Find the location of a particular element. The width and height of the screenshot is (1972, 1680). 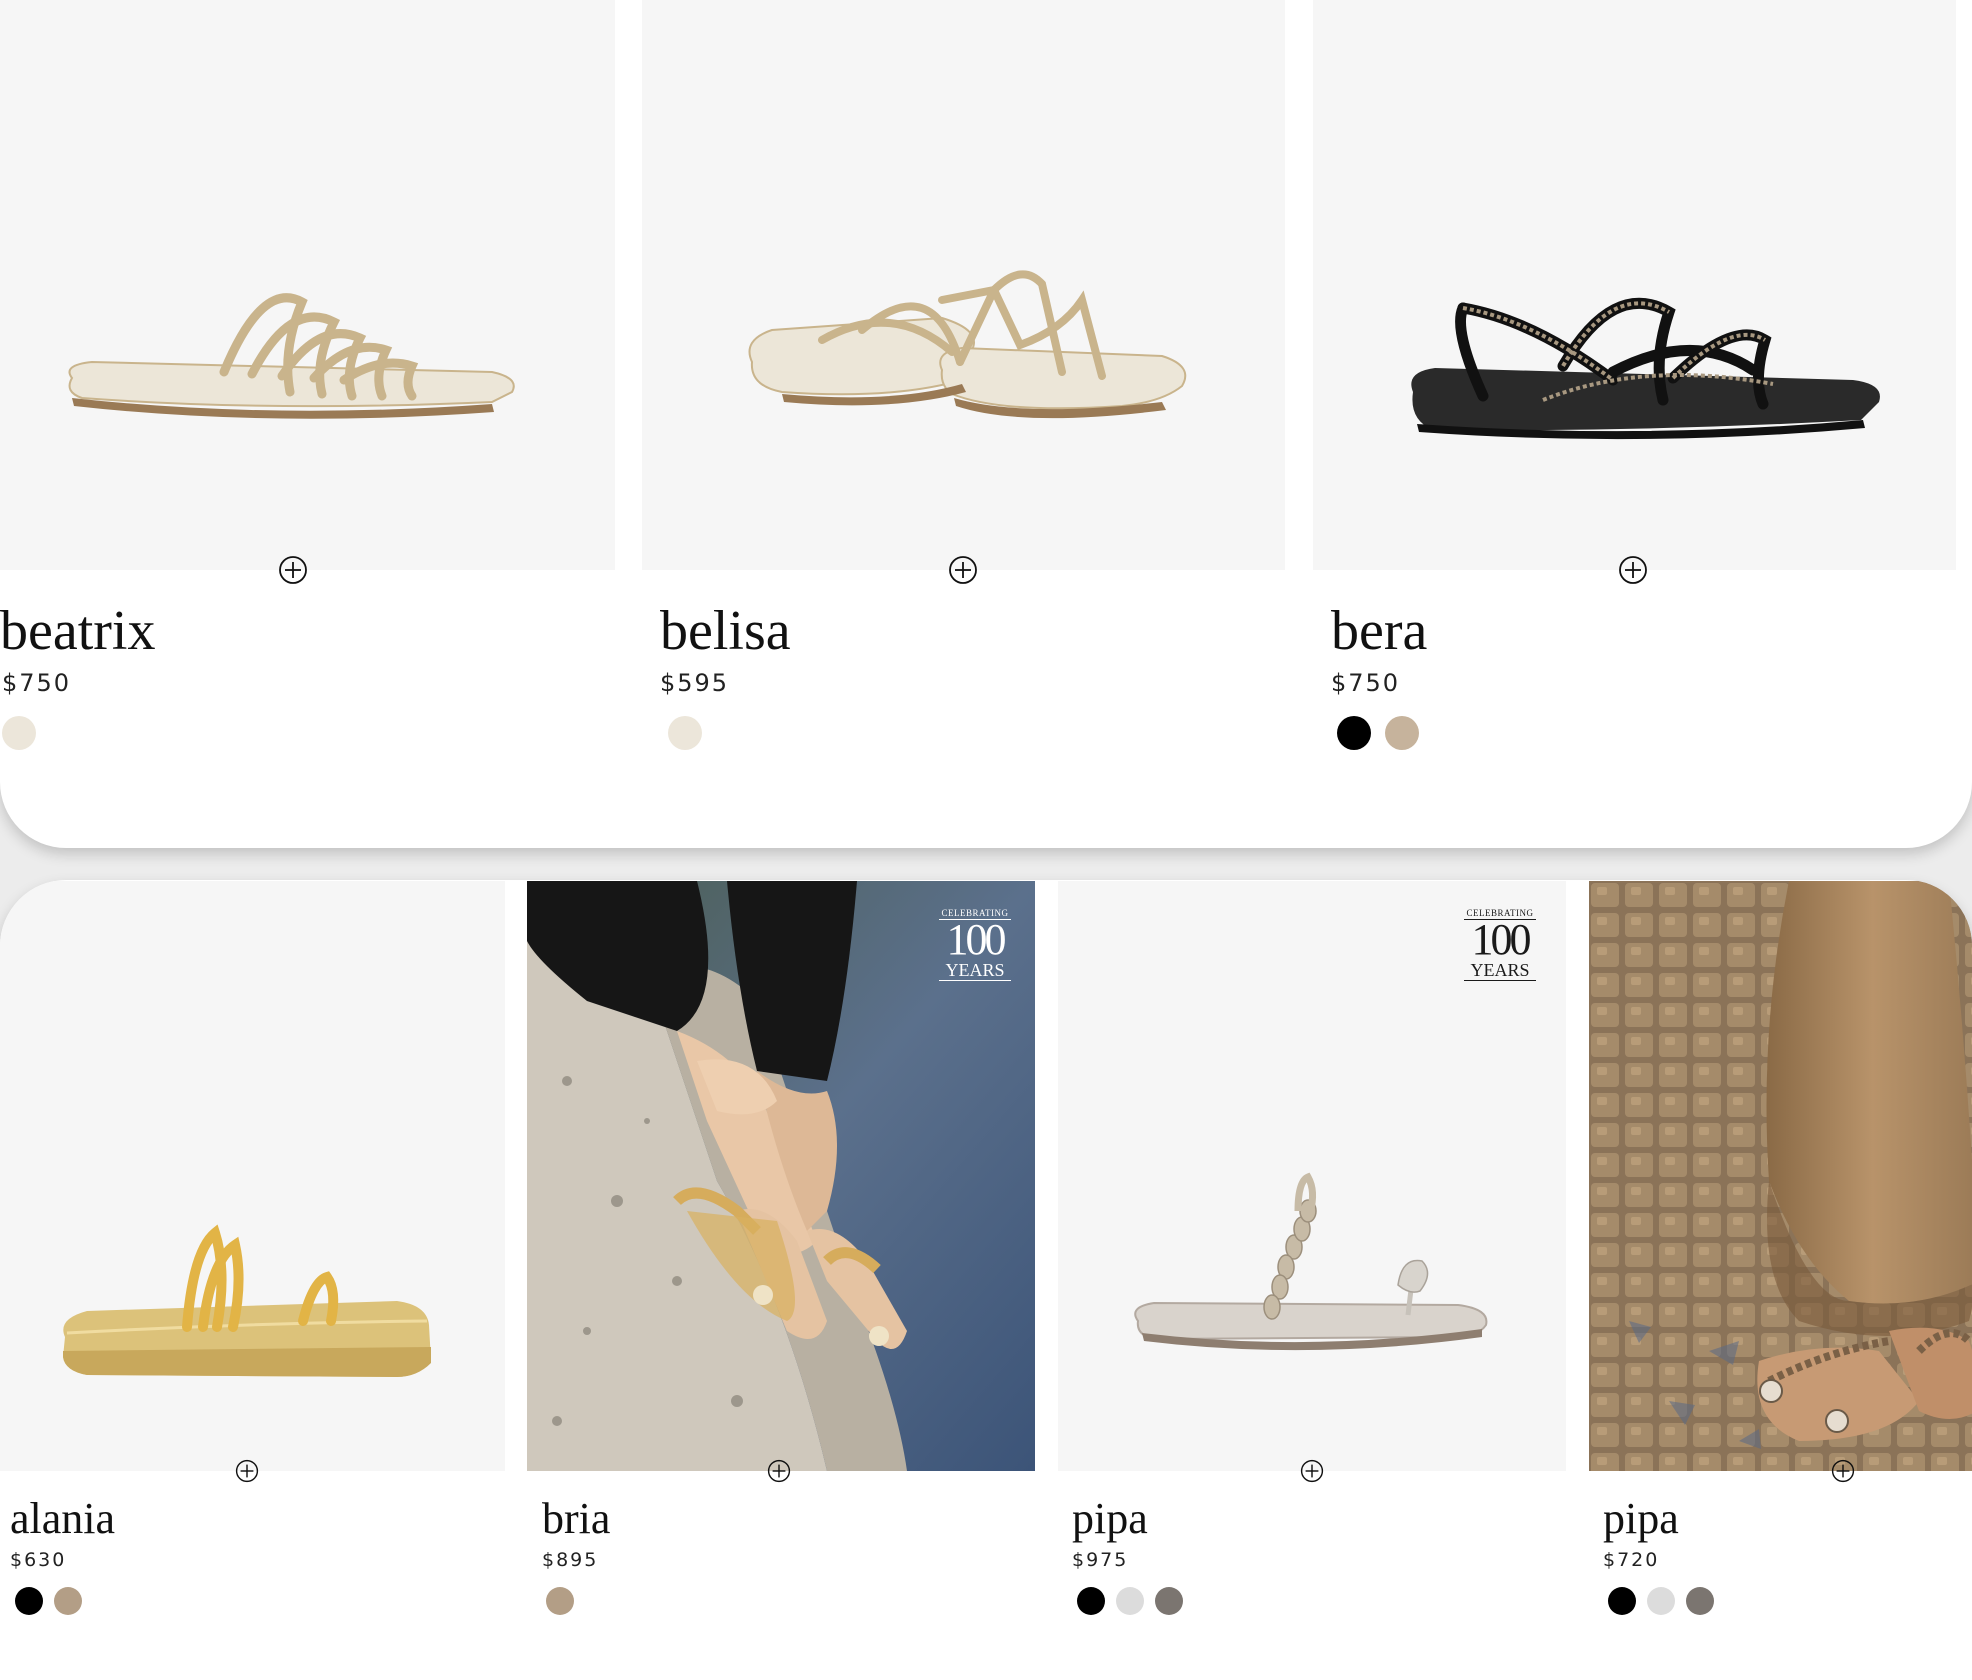

product-card-bera: bera $750 is located at coordinates (1634, 380).